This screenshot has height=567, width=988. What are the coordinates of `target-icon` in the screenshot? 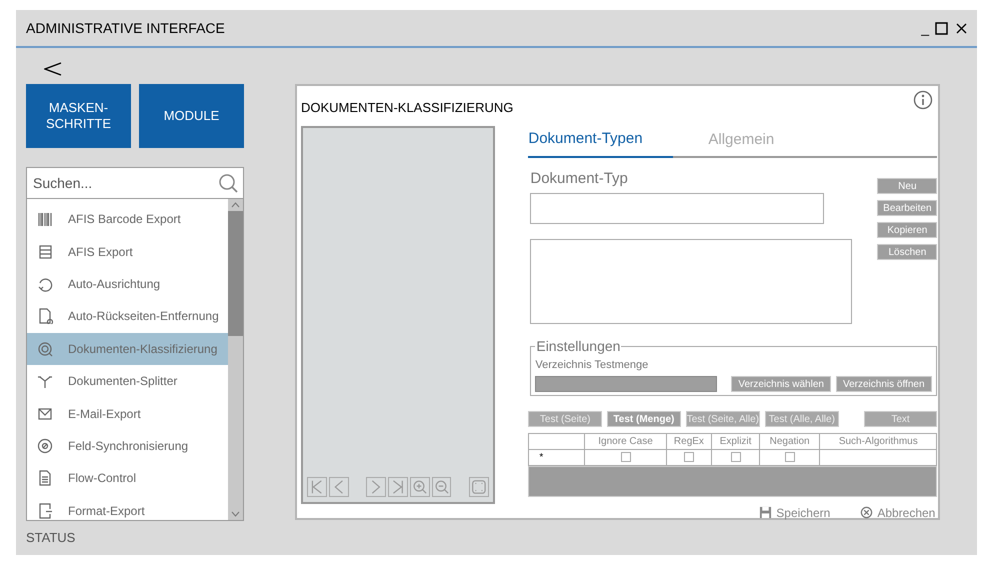 It's located at (45, 348).